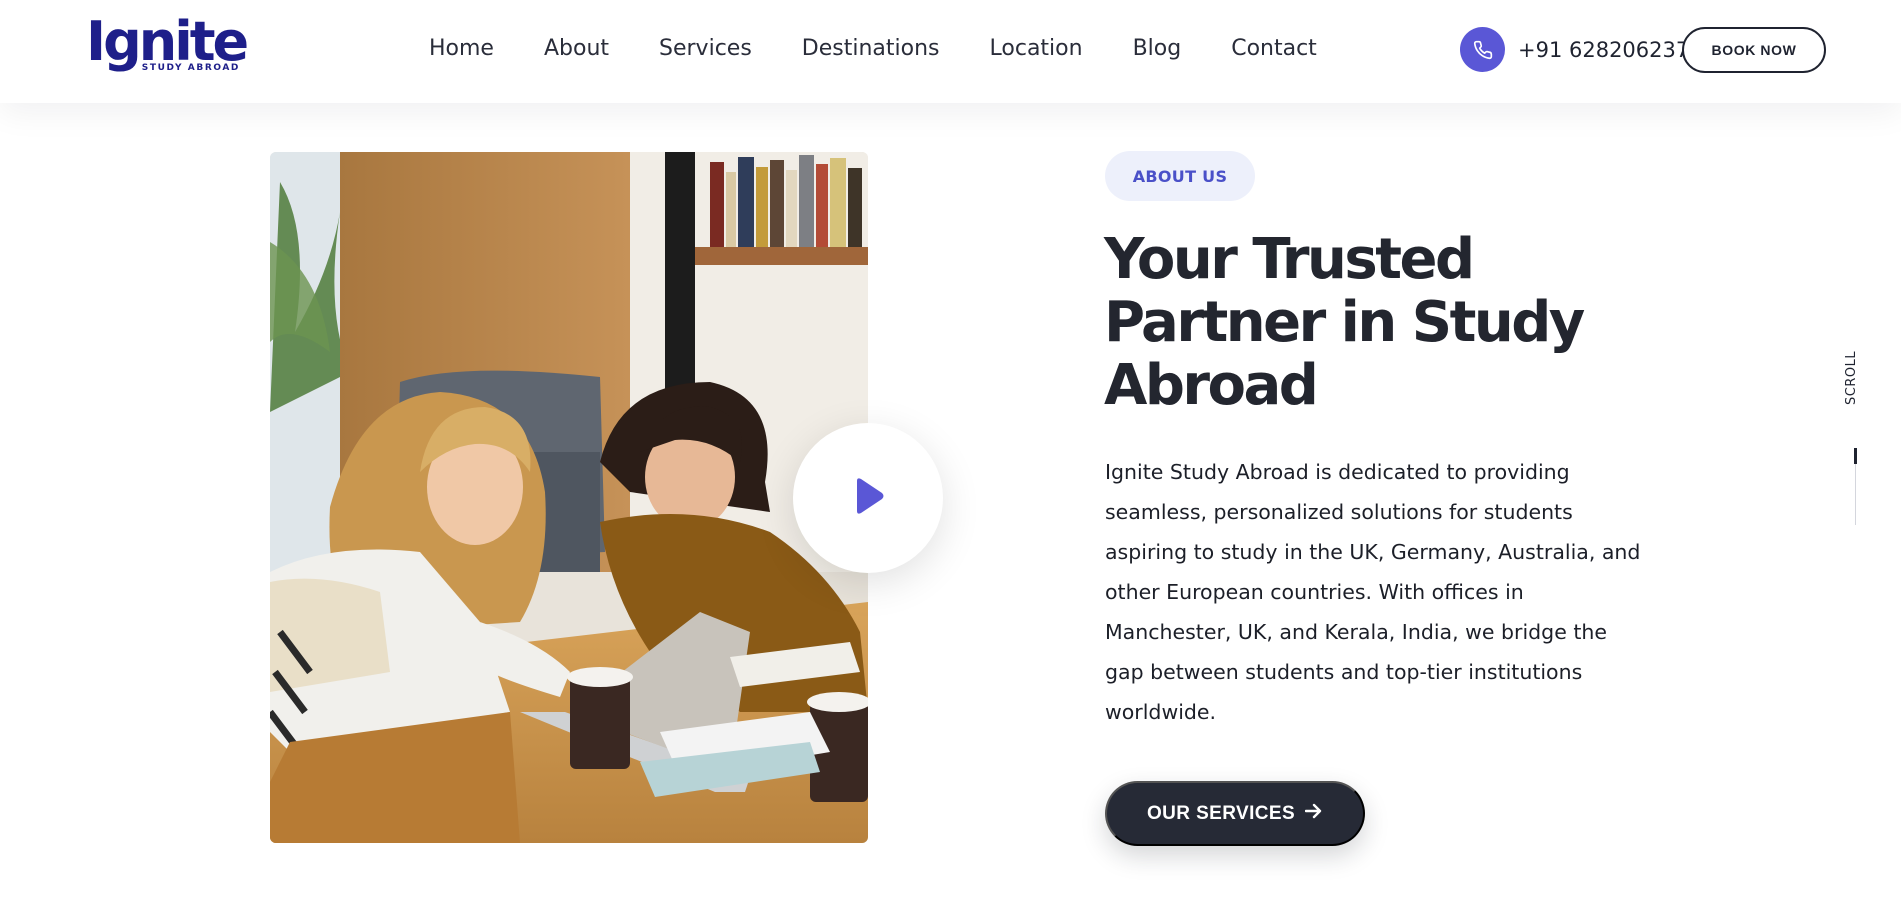  I want to click on phone-icon, so click(1482, 49).